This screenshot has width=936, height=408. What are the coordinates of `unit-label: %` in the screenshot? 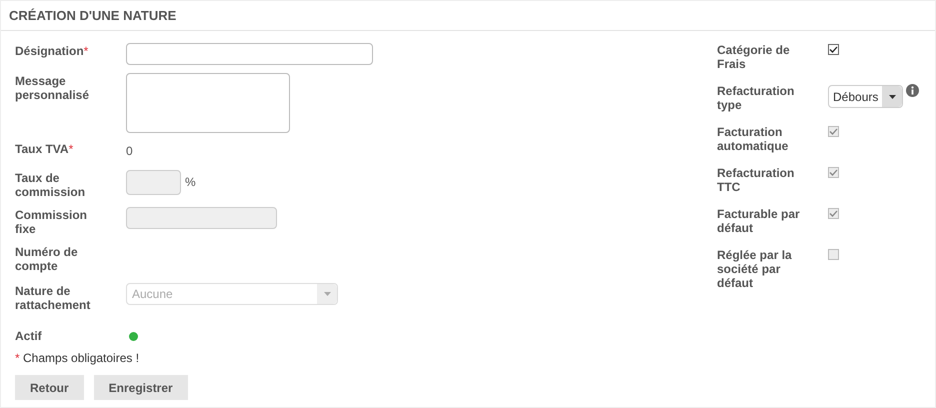 It's located at (190, 182).